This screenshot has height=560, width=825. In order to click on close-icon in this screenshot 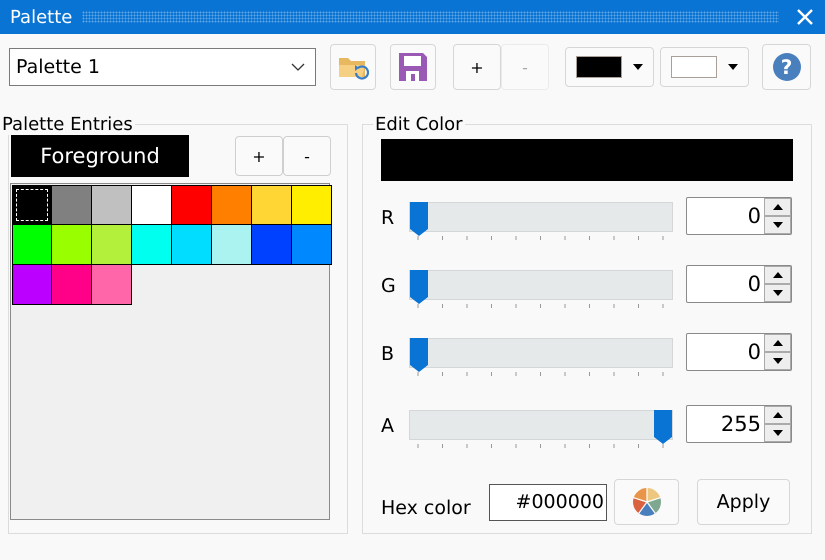, I will do `click(805, 17)`.